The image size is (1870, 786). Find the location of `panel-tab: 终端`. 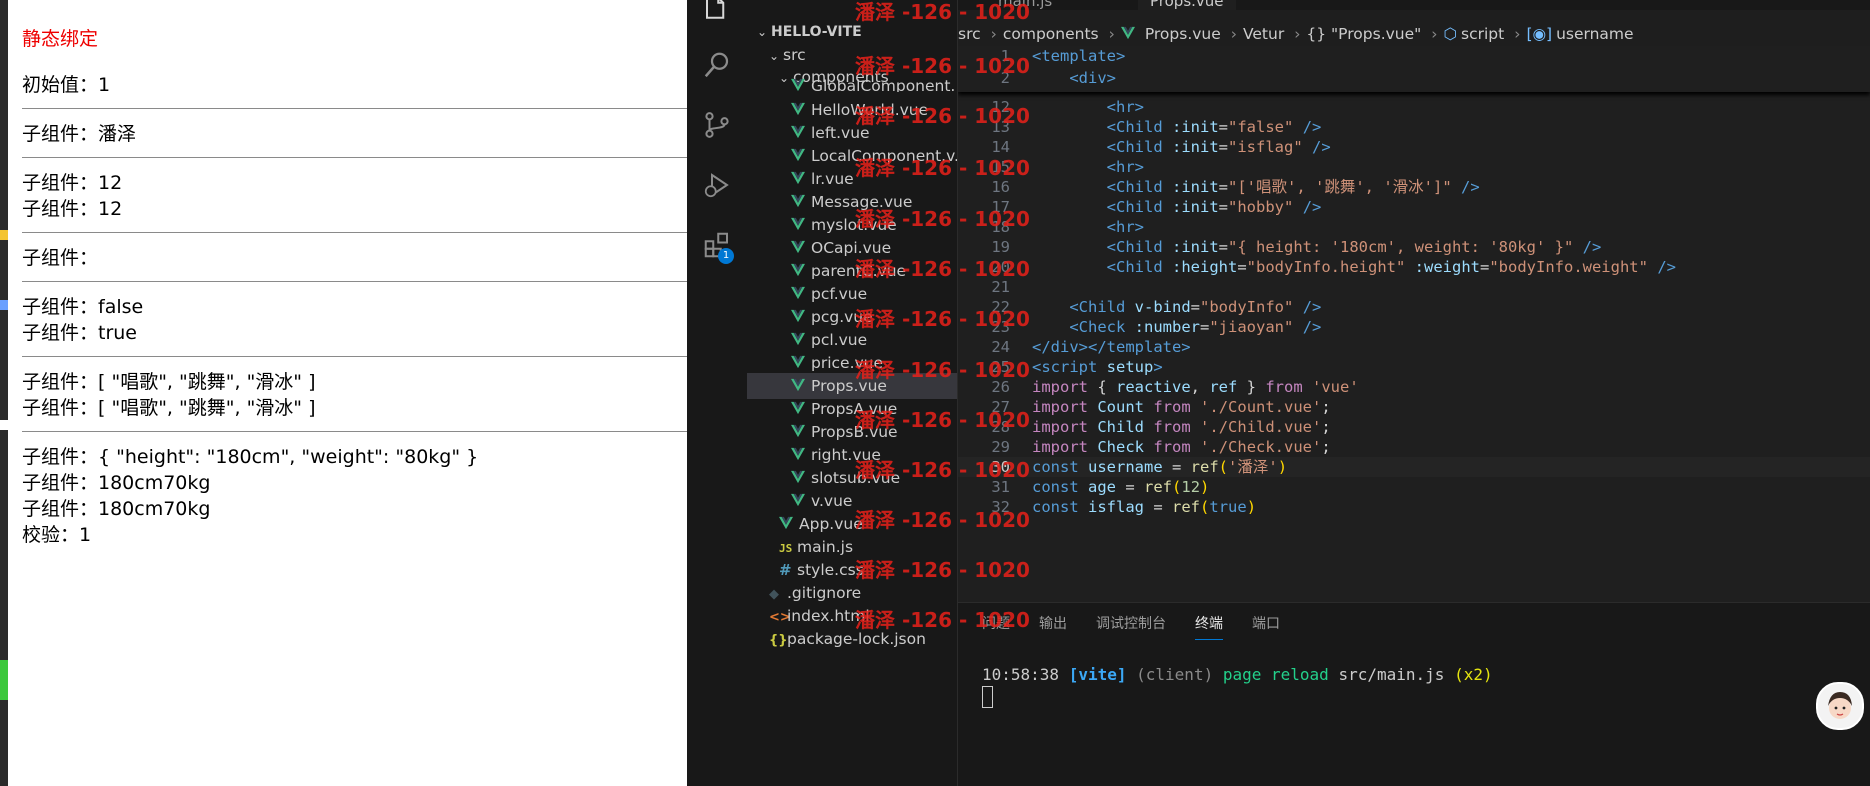

panel-tab: 终端 is located at coordinates (1209, 626).